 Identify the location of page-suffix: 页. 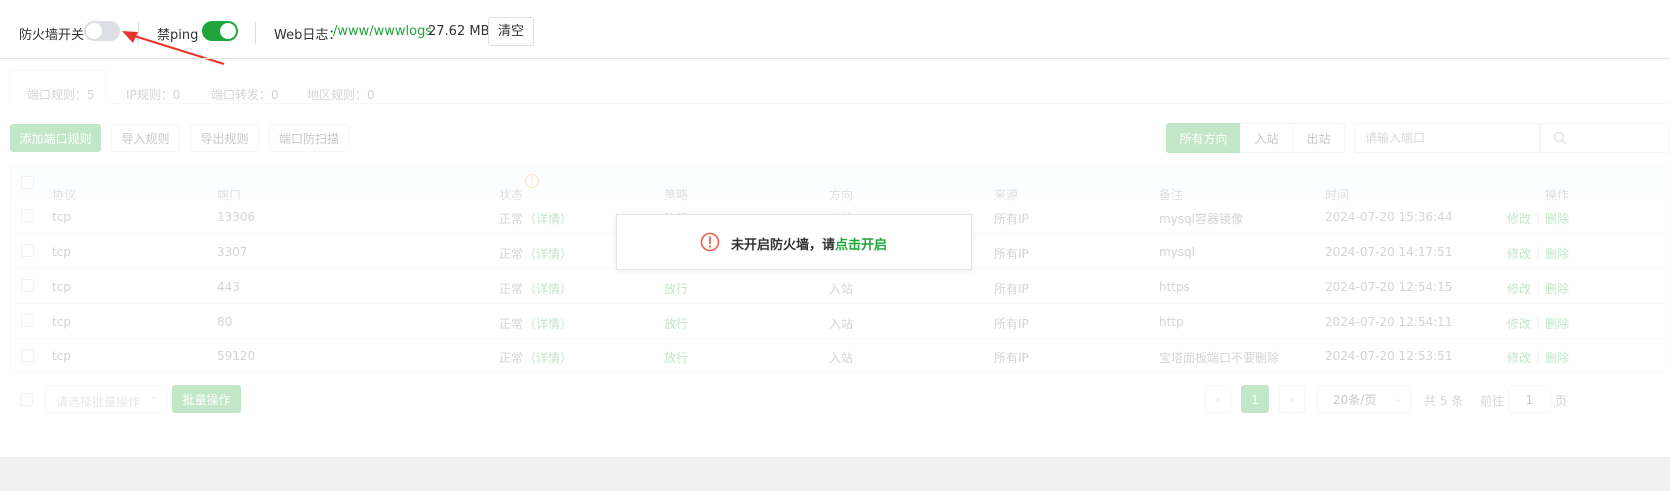
(1561, 401).